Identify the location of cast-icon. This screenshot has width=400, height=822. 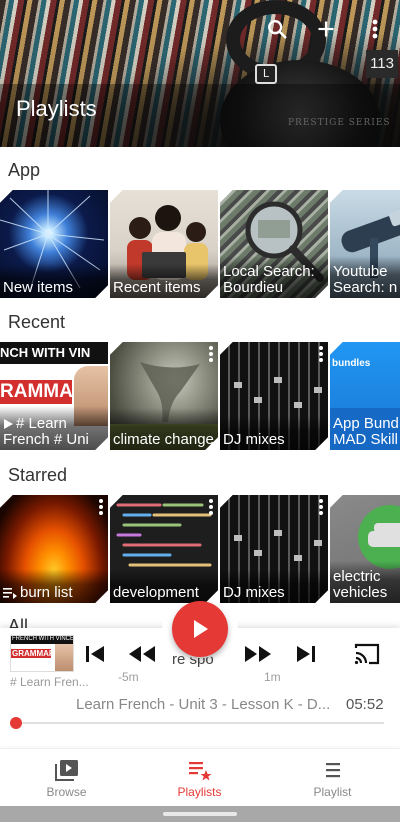
(367, 654).